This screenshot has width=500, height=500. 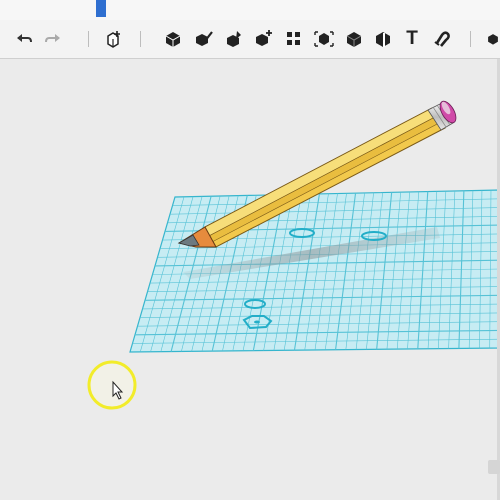 I want to click on window-title-strip, so click(x=250, y=10).